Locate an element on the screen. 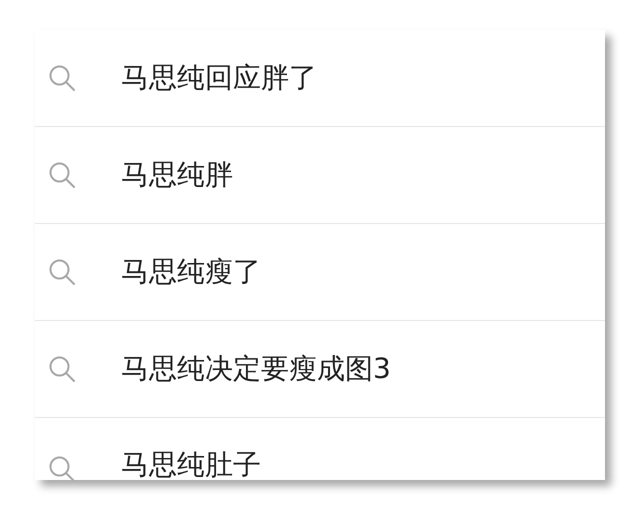 This screenshot has height=516, width=640. suggestion-item: 马思纯肚子 is located at coordinates (320, 449).